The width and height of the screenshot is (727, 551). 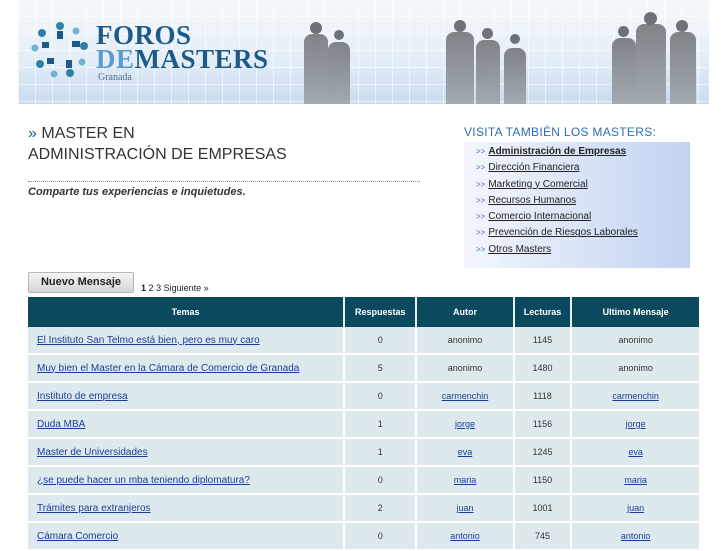 I want to click on topic-link: Cámara Comercio, so click(x=77, y=536).